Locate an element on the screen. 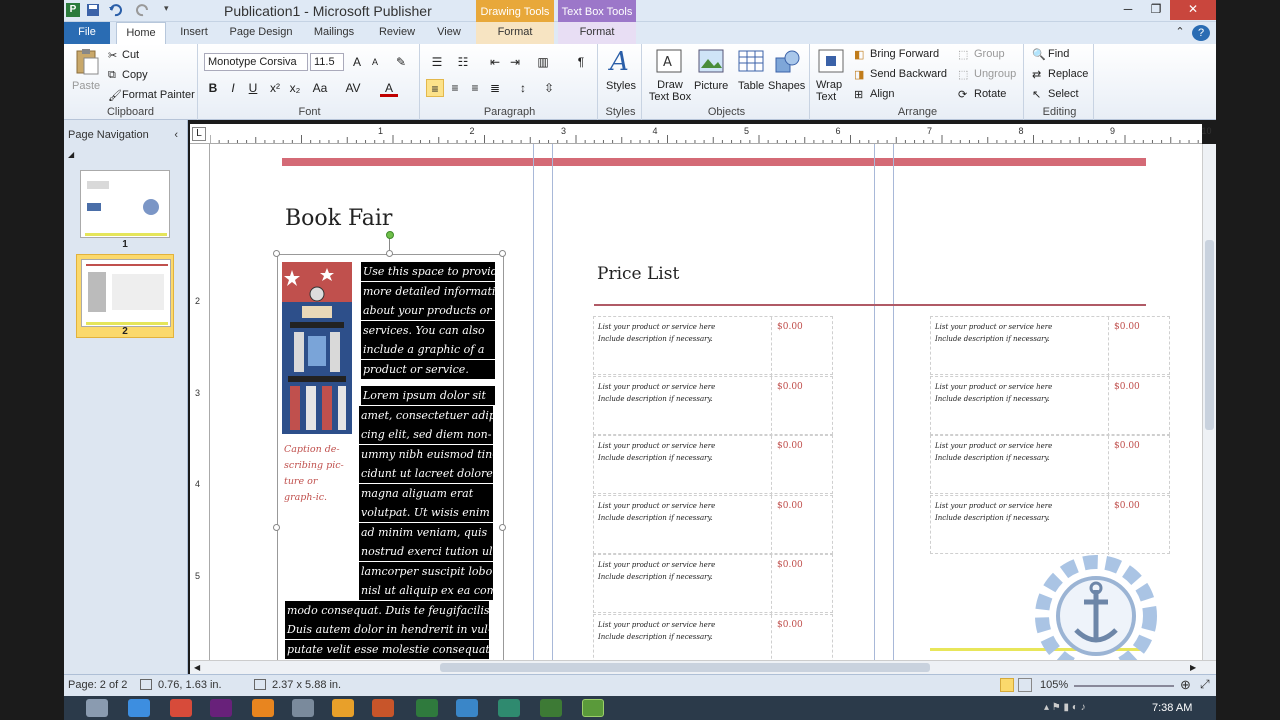 The width and height of the screenshot is (1280, 720). body-text-line: cing elit, sed diem non- is located at coordinates (426, 434).